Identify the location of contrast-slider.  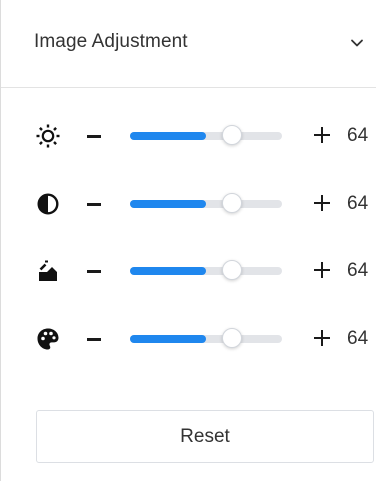
(206, 204).